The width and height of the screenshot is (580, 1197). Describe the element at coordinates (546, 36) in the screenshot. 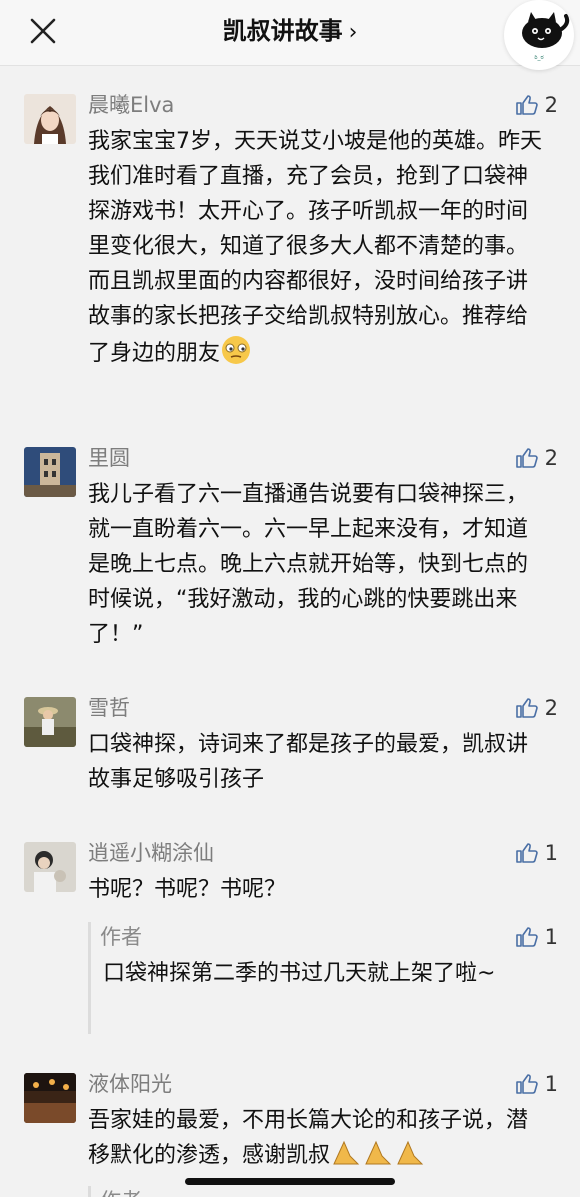

I see `cat-logo-icon: ಠಿ_ಠ` at that location.